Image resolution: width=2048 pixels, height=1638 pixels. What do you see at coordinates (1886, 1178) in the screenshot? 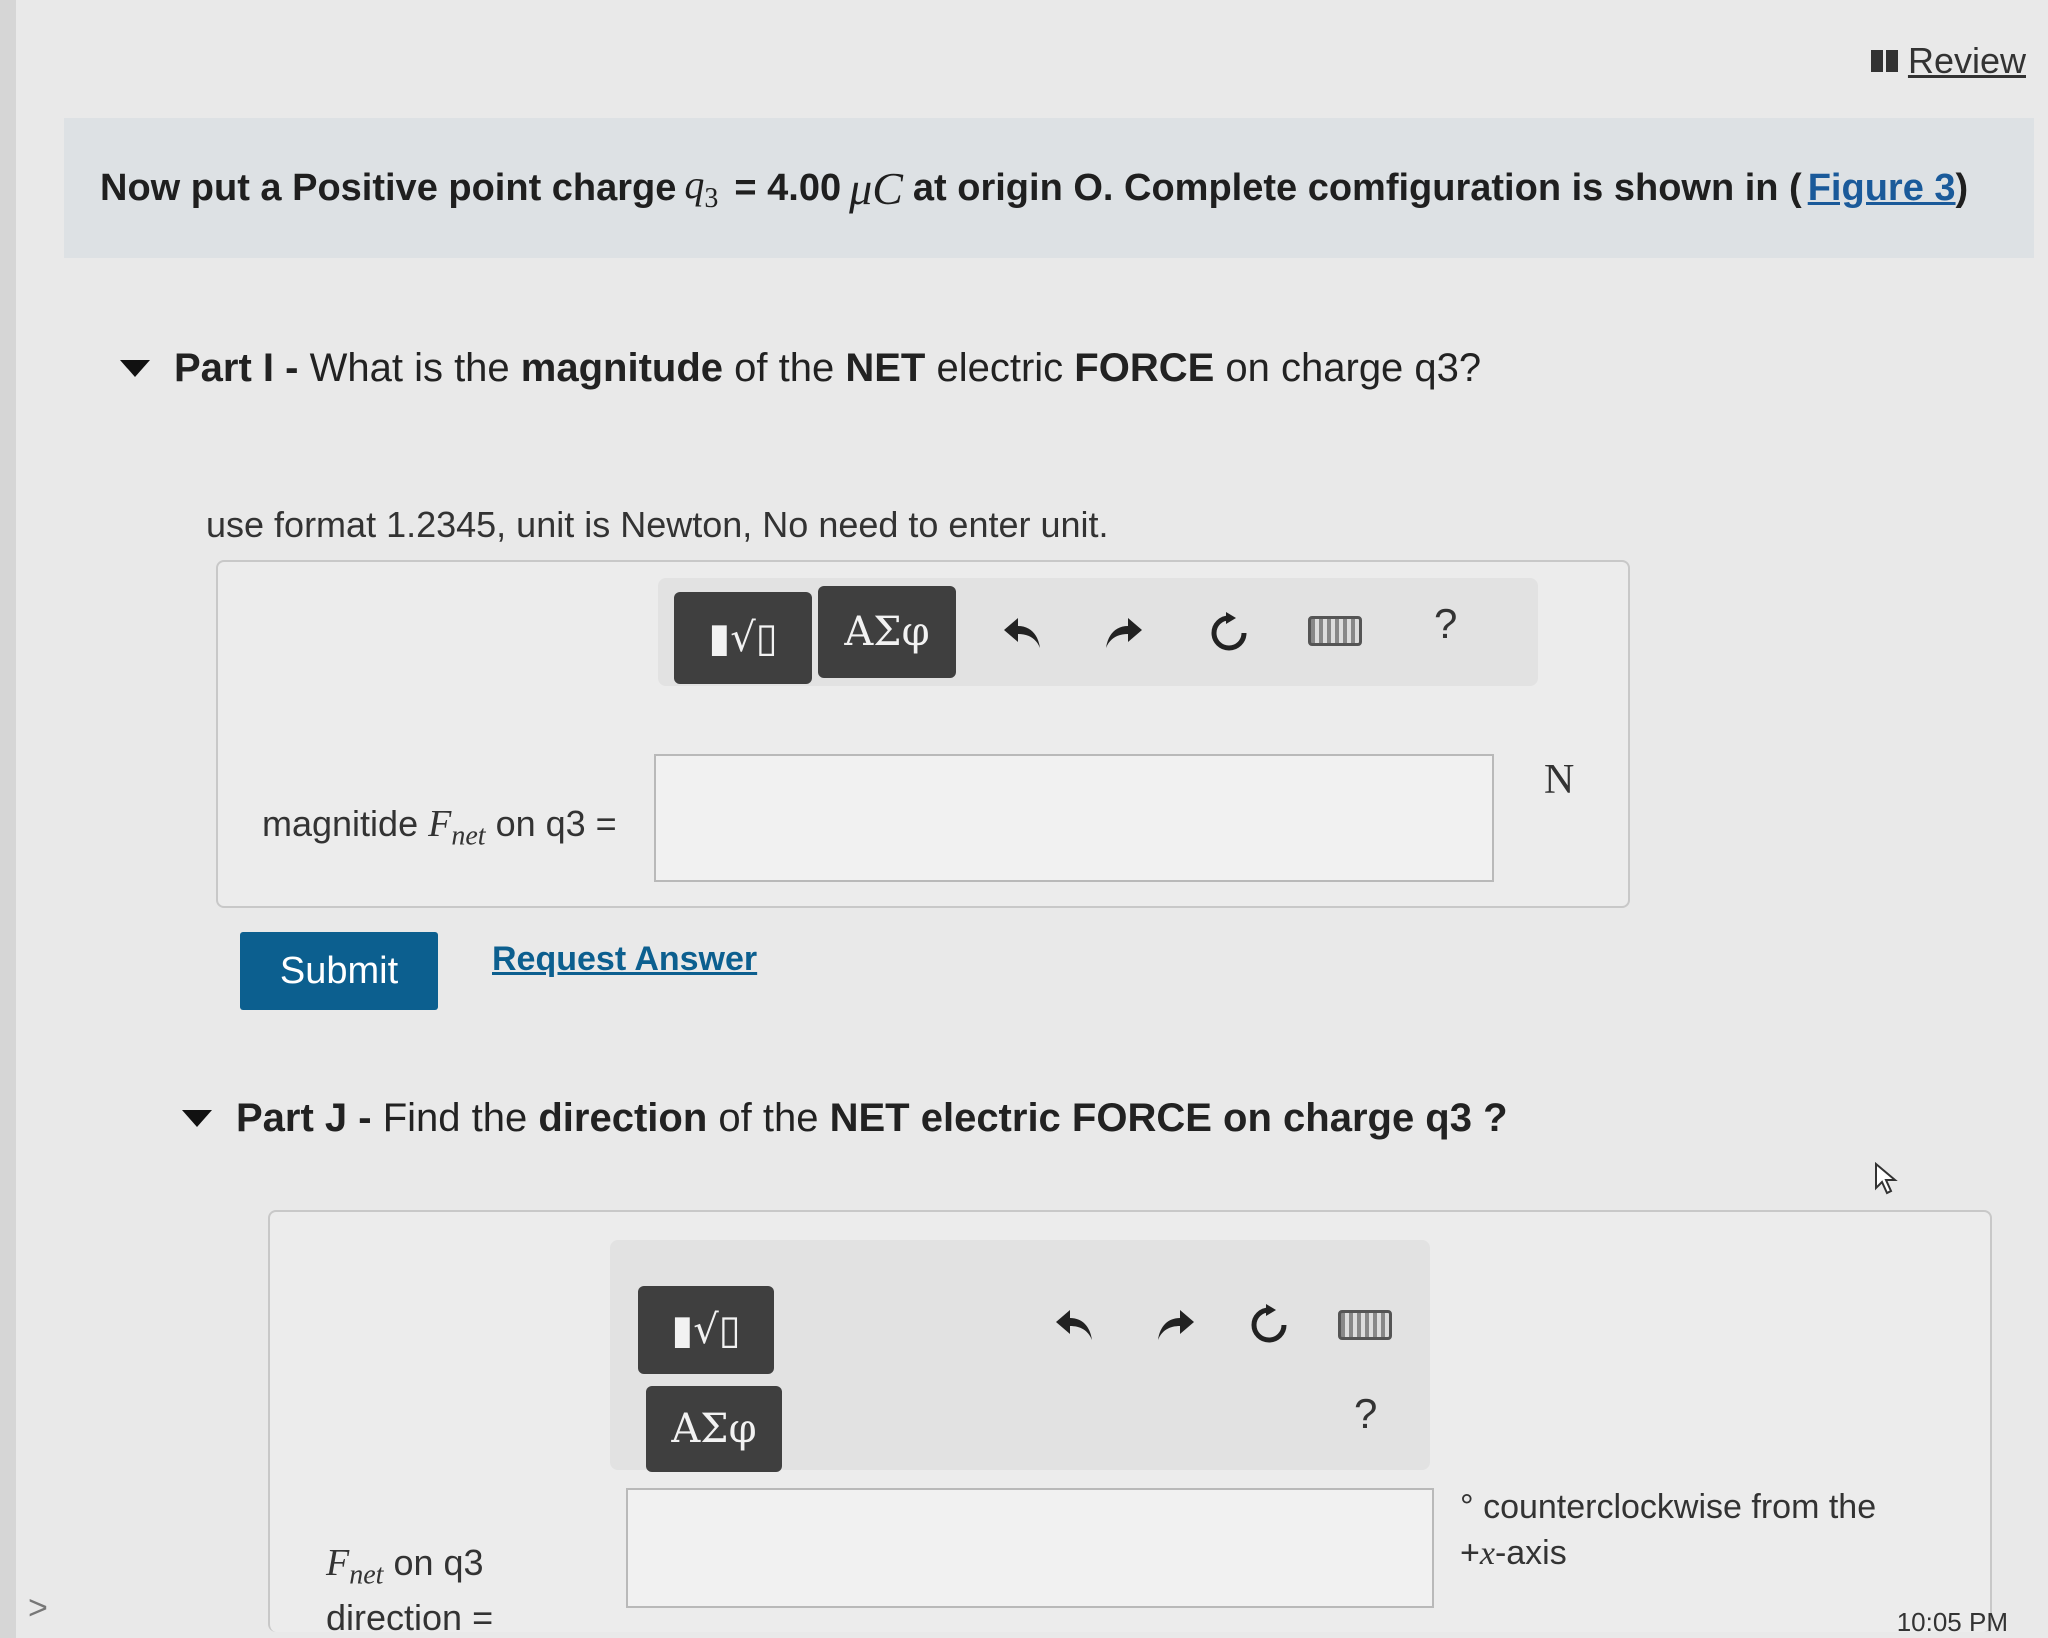
I see `mouse-cursor-icon` at bounding box center [1886, 1178].